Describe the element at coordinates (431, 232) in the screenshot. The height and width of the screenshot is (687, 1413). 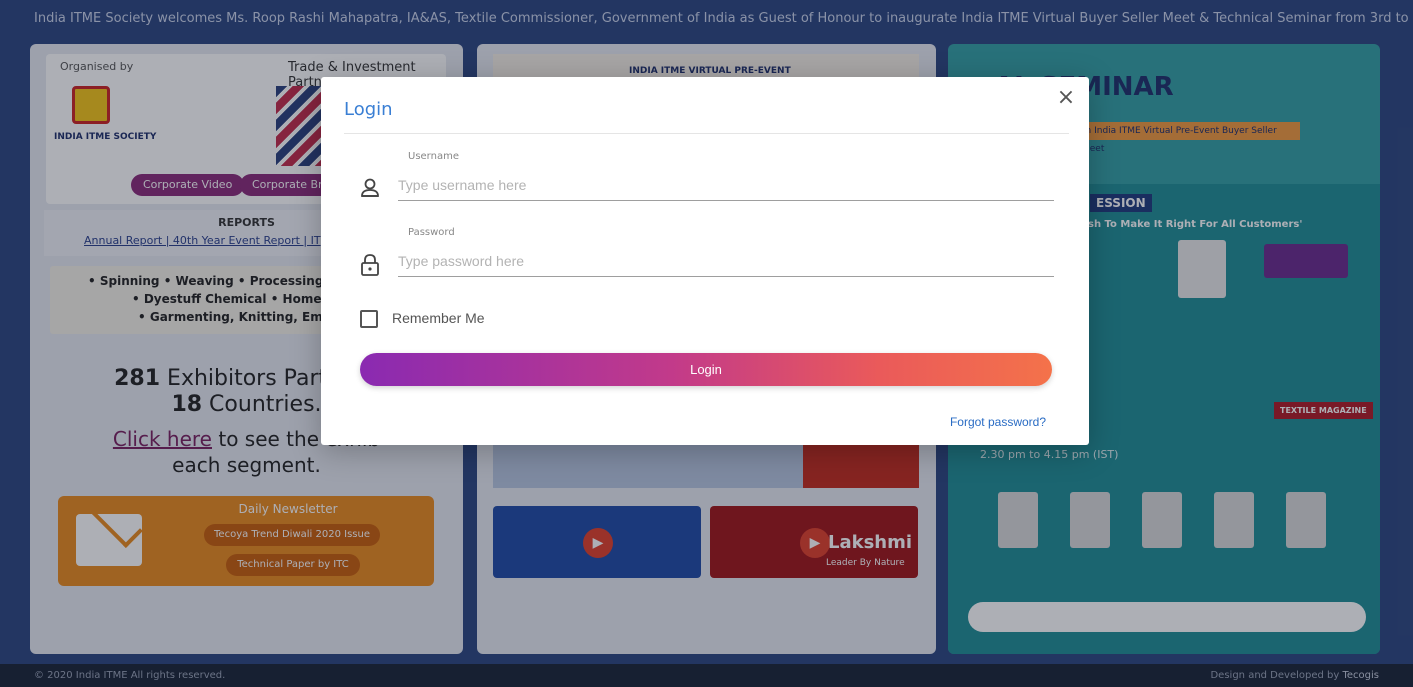
I see `password-label: Password` at that location.